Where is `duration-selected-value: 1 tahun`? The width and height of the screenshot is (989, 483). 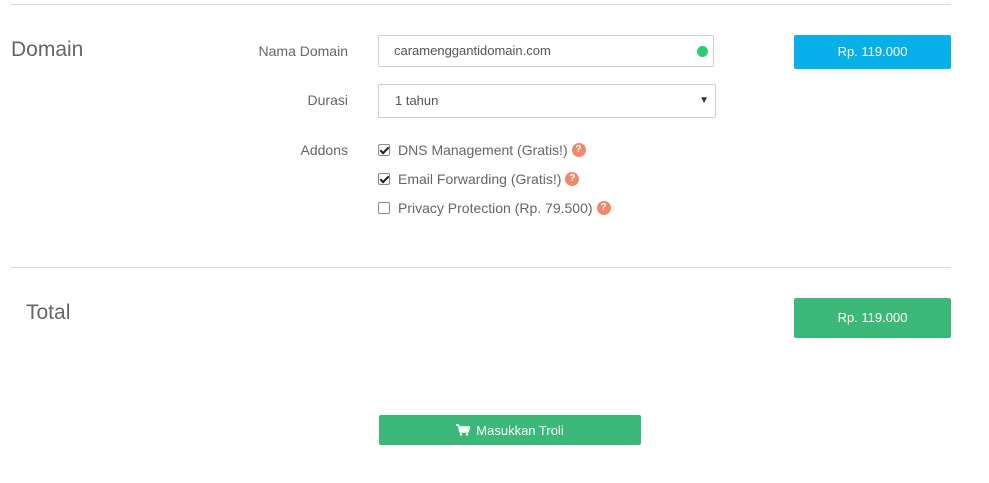 duration-selected-value: 1 tahun is located at coordinates (417, 100).